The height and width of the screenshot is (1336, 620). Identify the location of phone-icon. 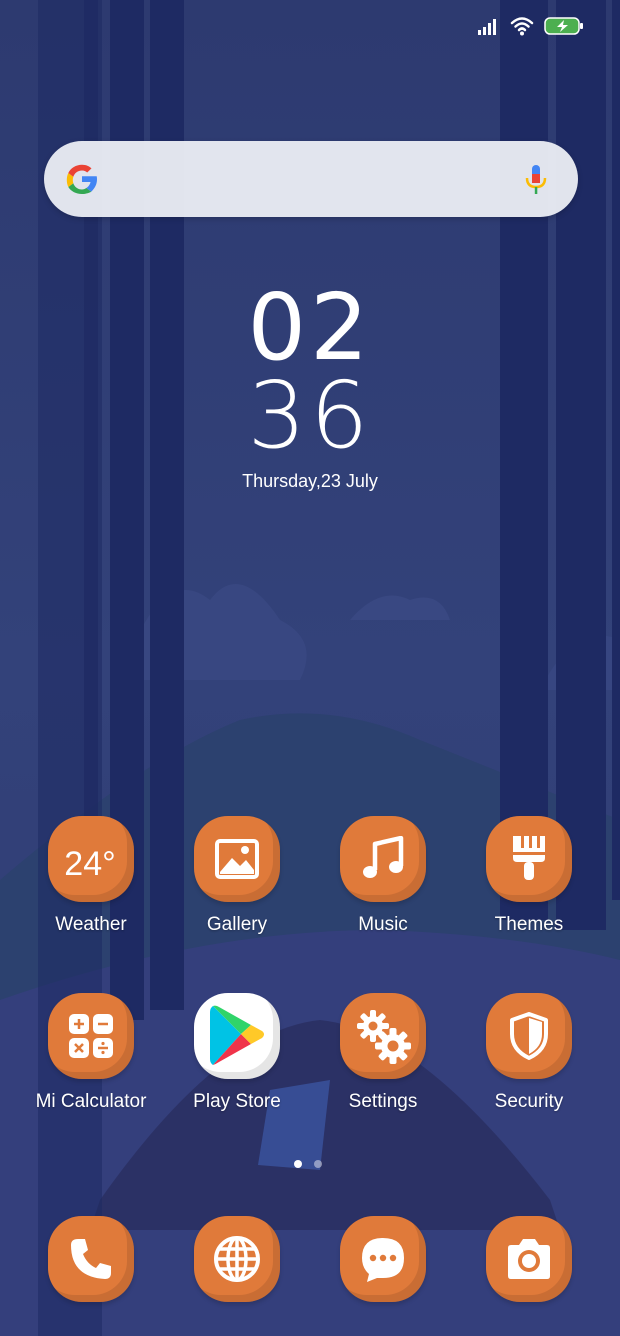
(91, 1259).